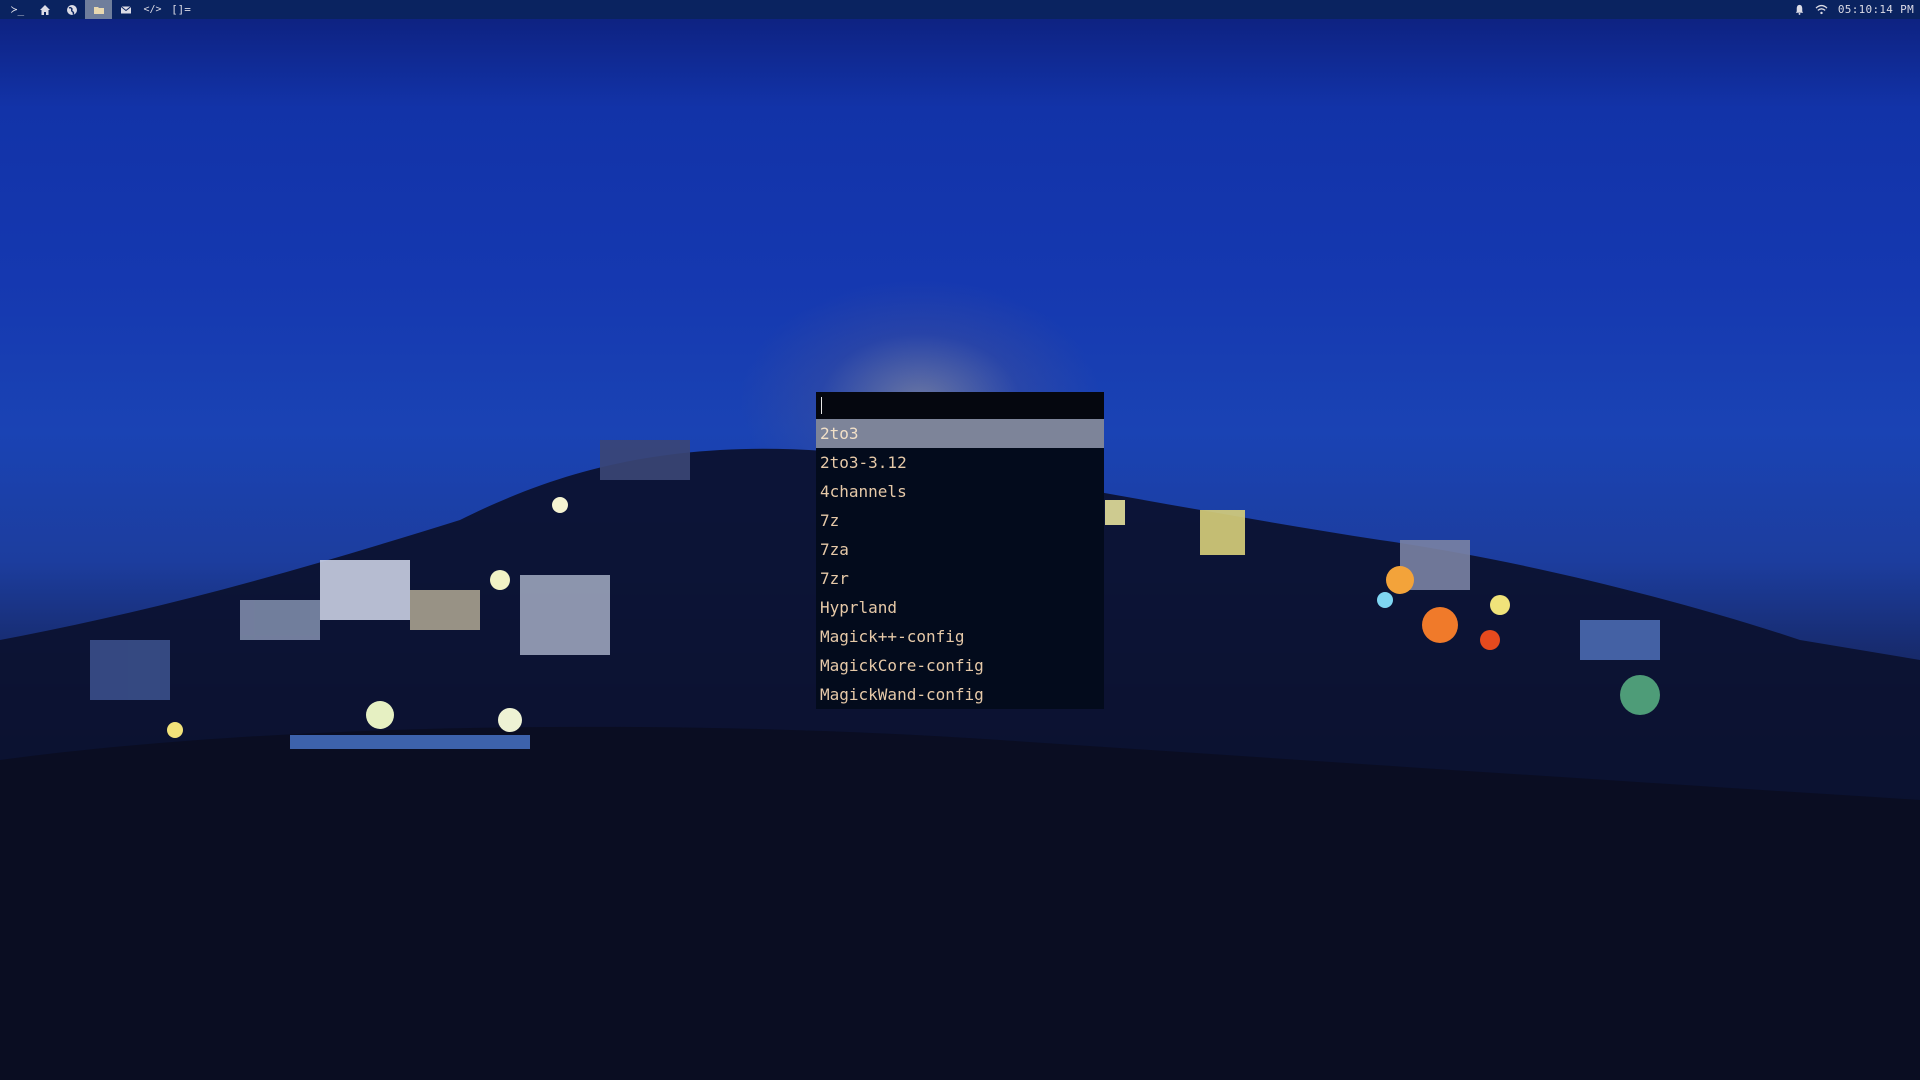 Image resolution: width=1920 pixels, height=1080 pixels. I want to click on browser-button, so click(71, 9).